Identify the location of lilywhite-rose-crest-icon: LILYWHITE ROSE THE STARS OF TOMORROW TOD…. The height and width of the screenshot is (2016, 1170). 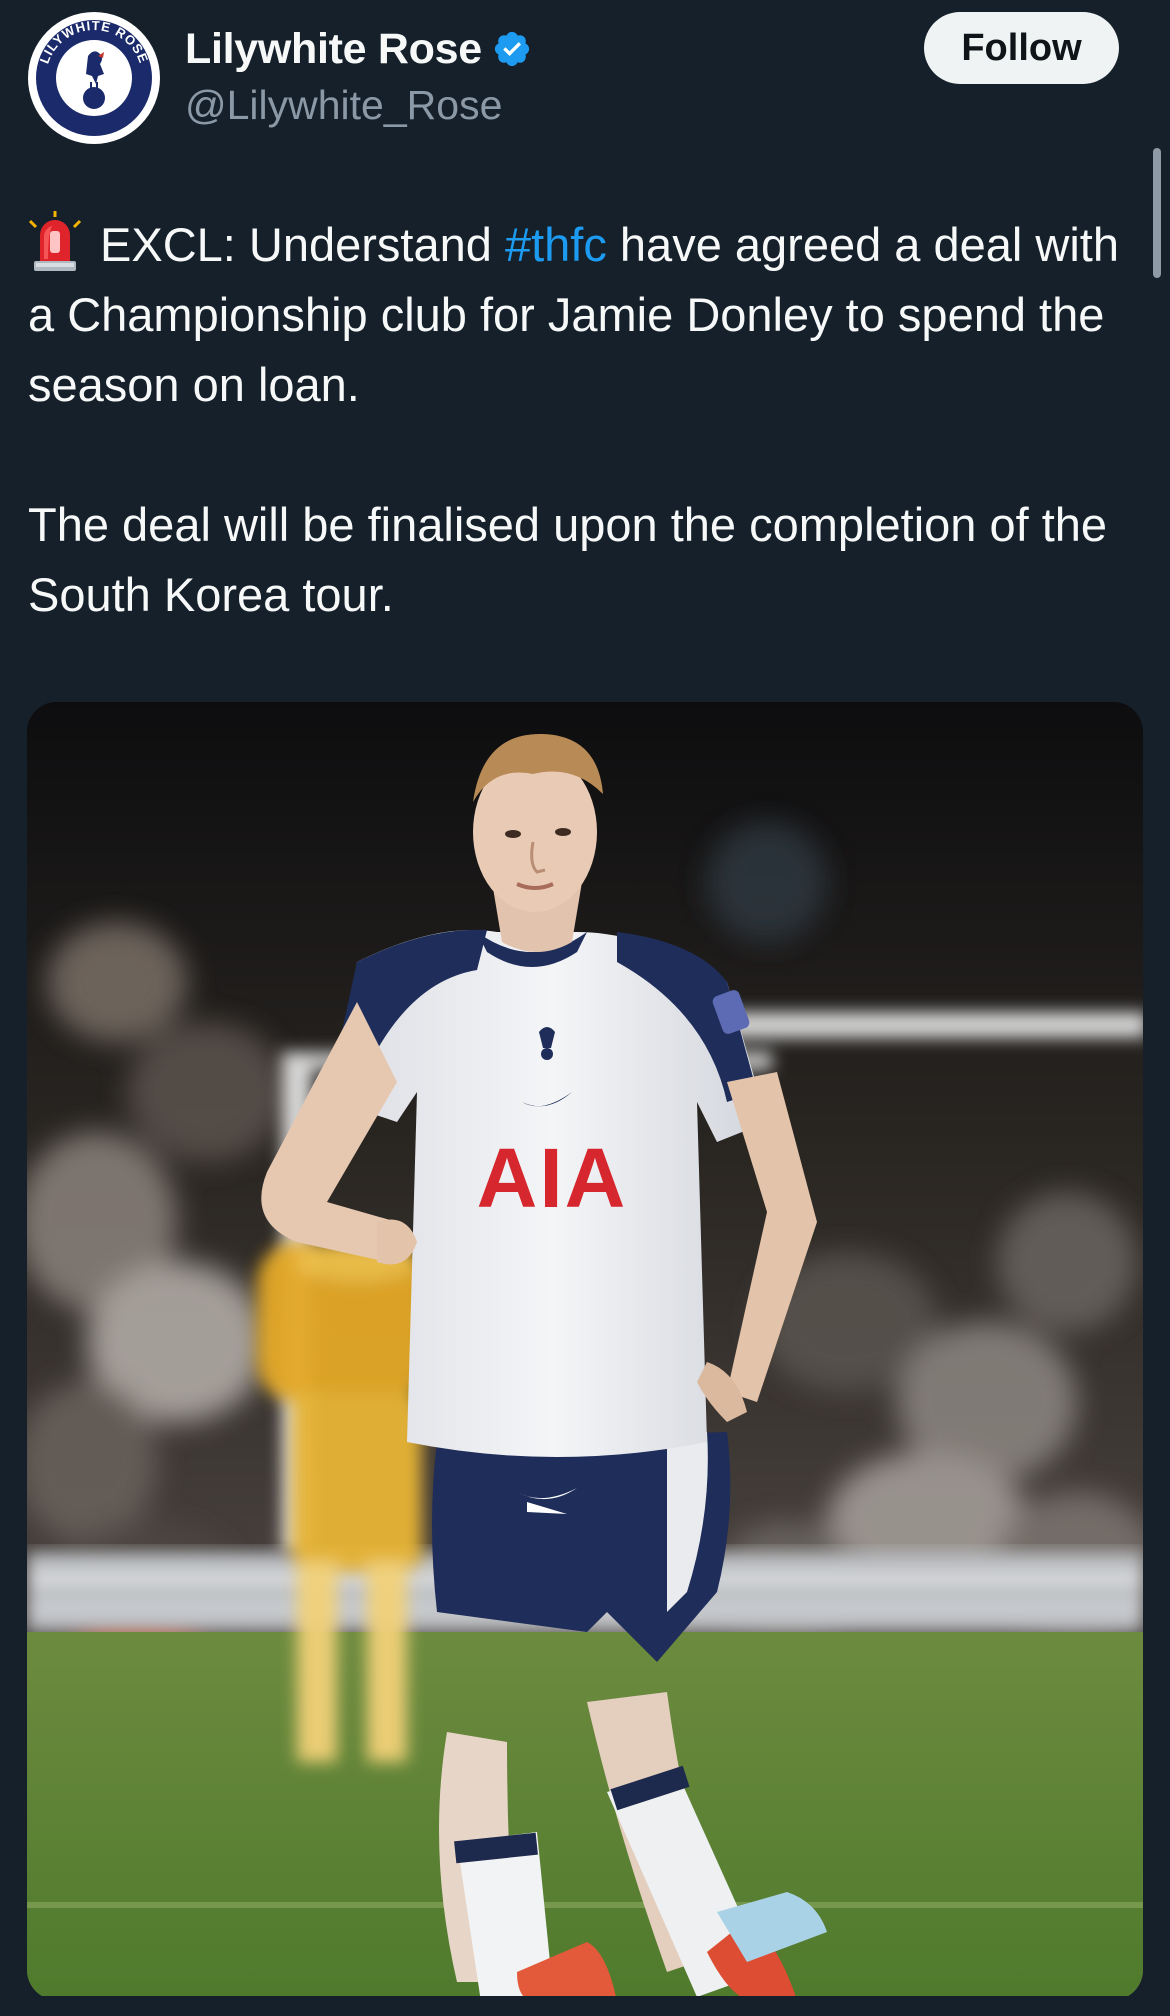
(94, 78).